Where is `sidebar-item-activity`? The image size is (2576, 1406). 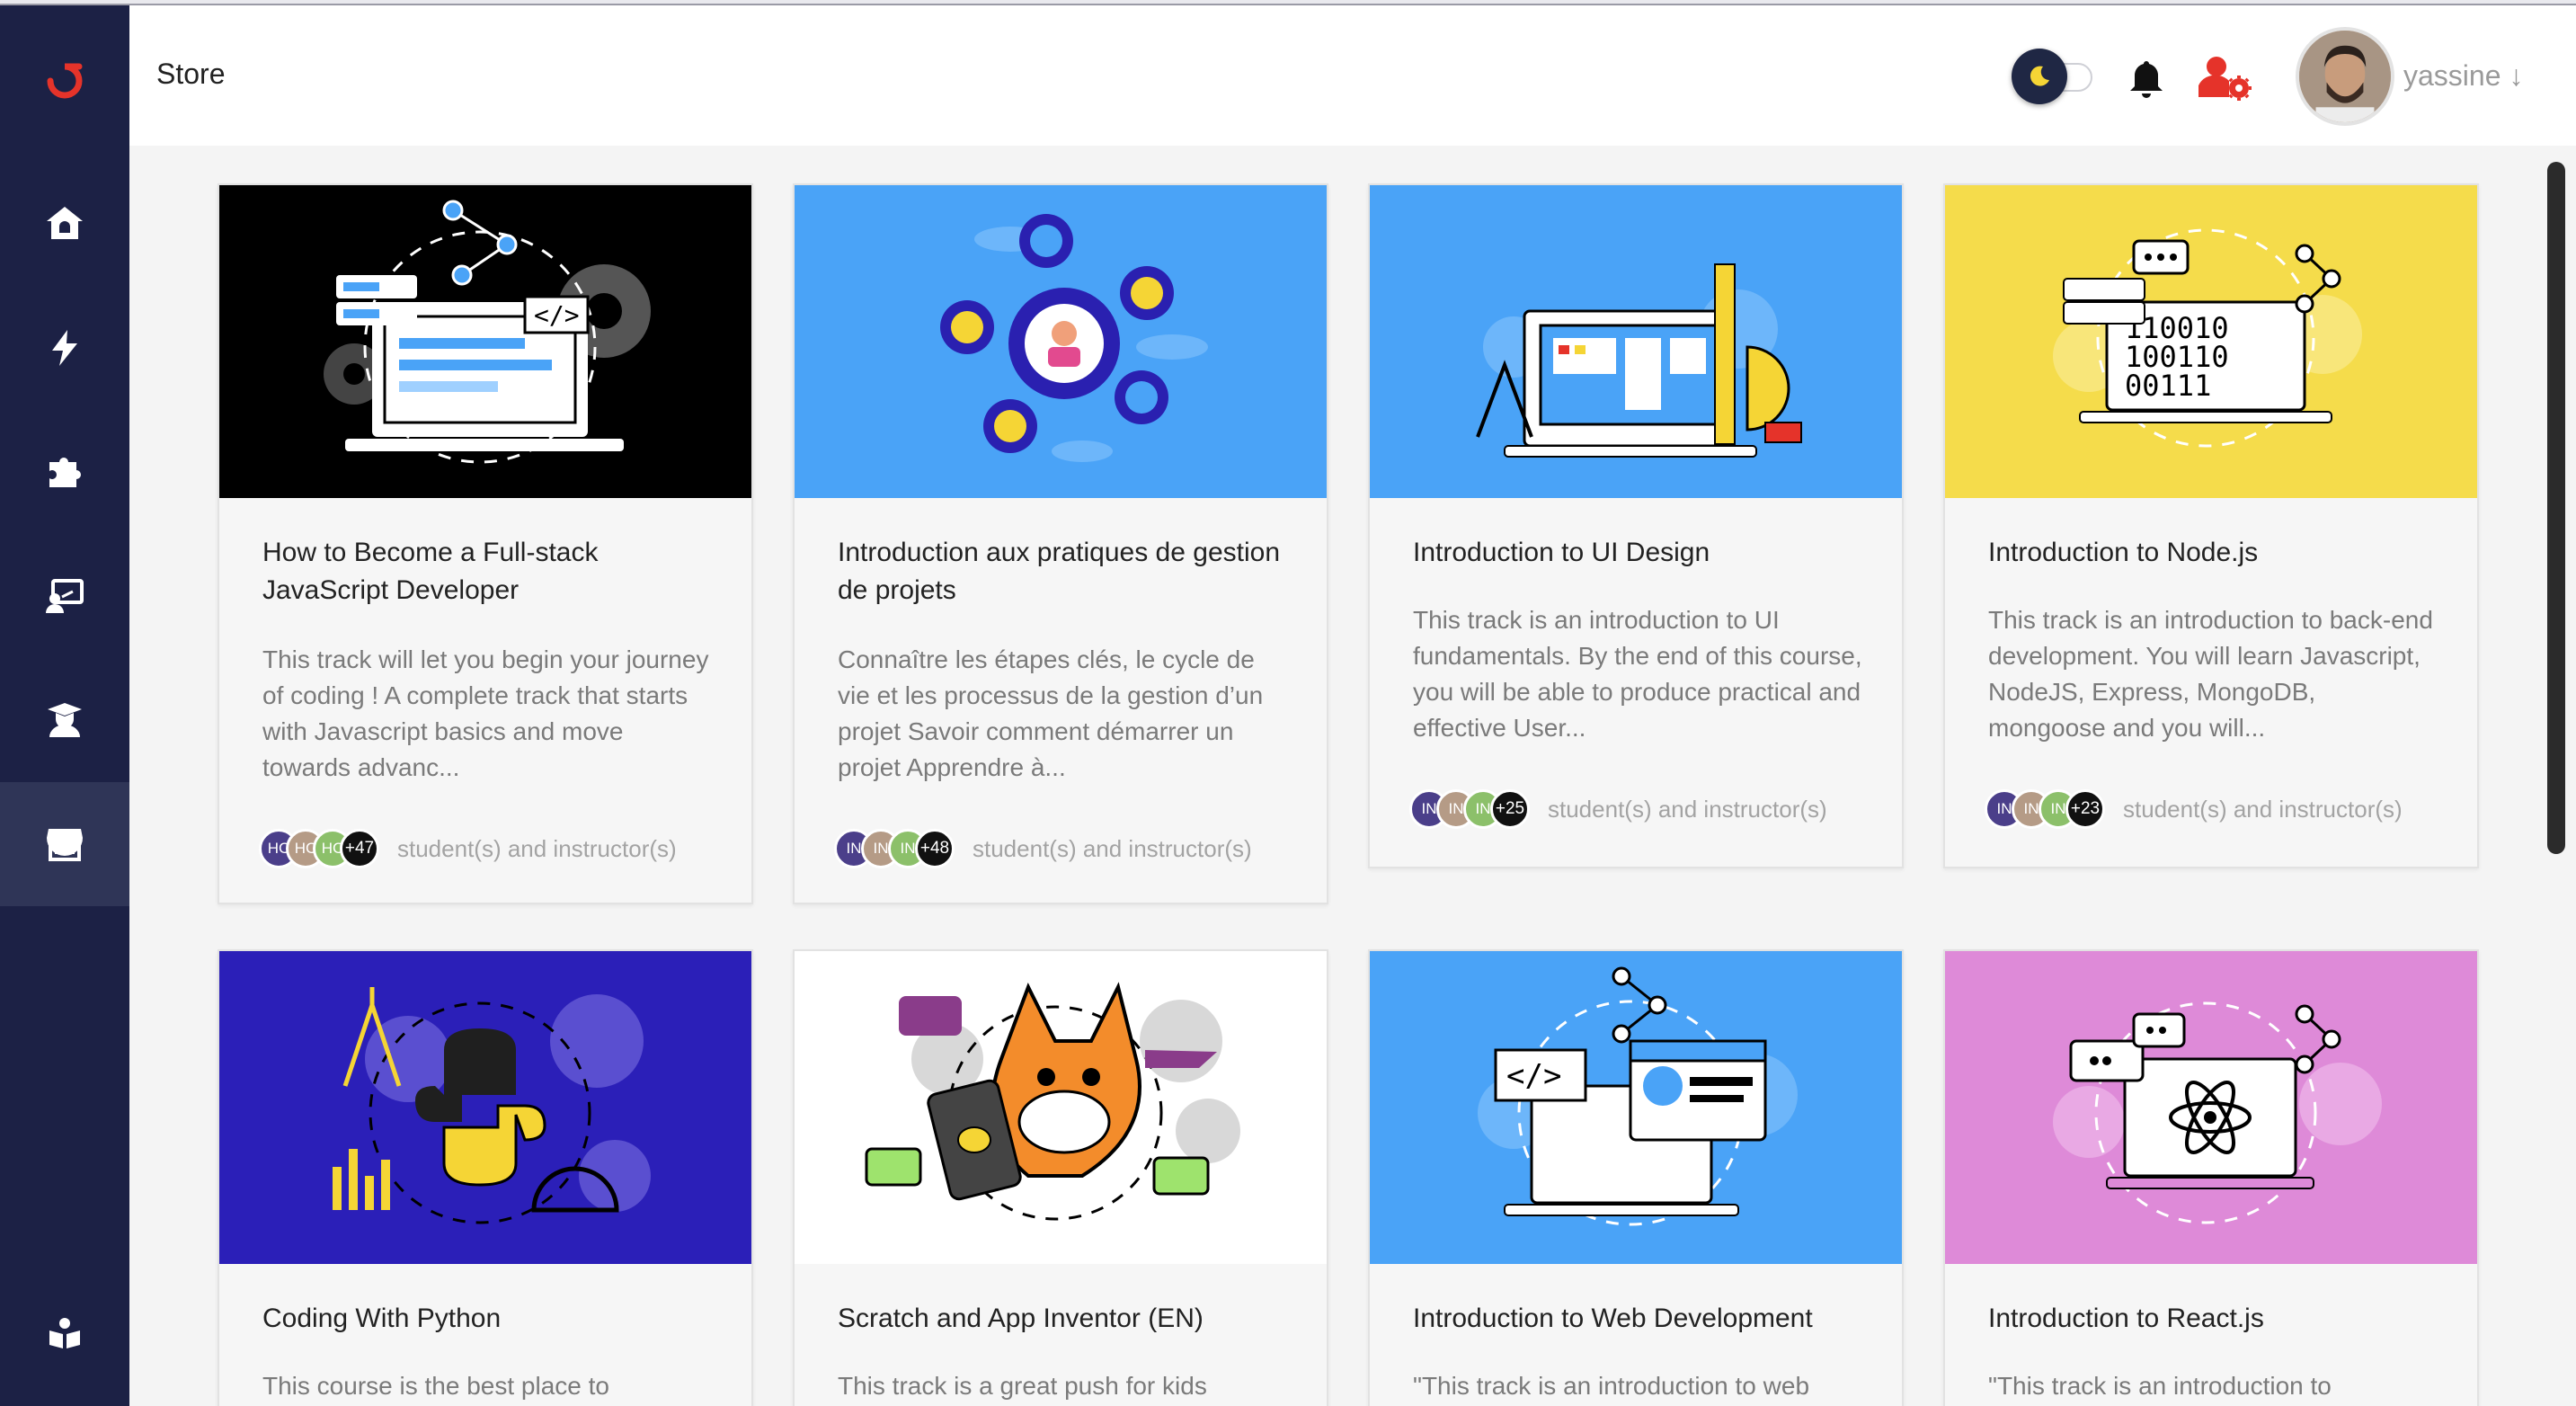
sidebar-item-activity is located at coordinates (64, 348).